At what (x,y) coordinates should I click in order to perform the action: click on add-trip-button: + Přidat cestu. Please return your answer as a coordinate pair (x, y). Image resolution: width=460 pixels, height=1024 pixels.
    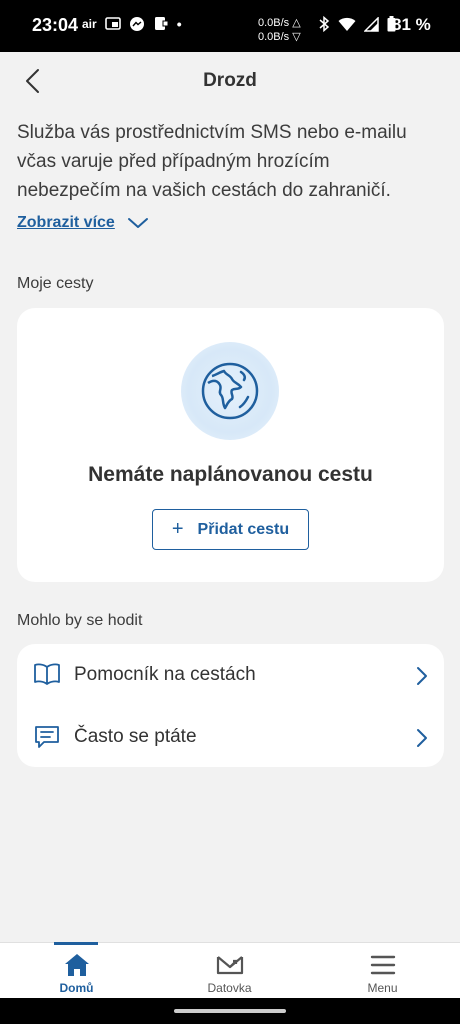
    Looking at the image, I should click on (230, 529).